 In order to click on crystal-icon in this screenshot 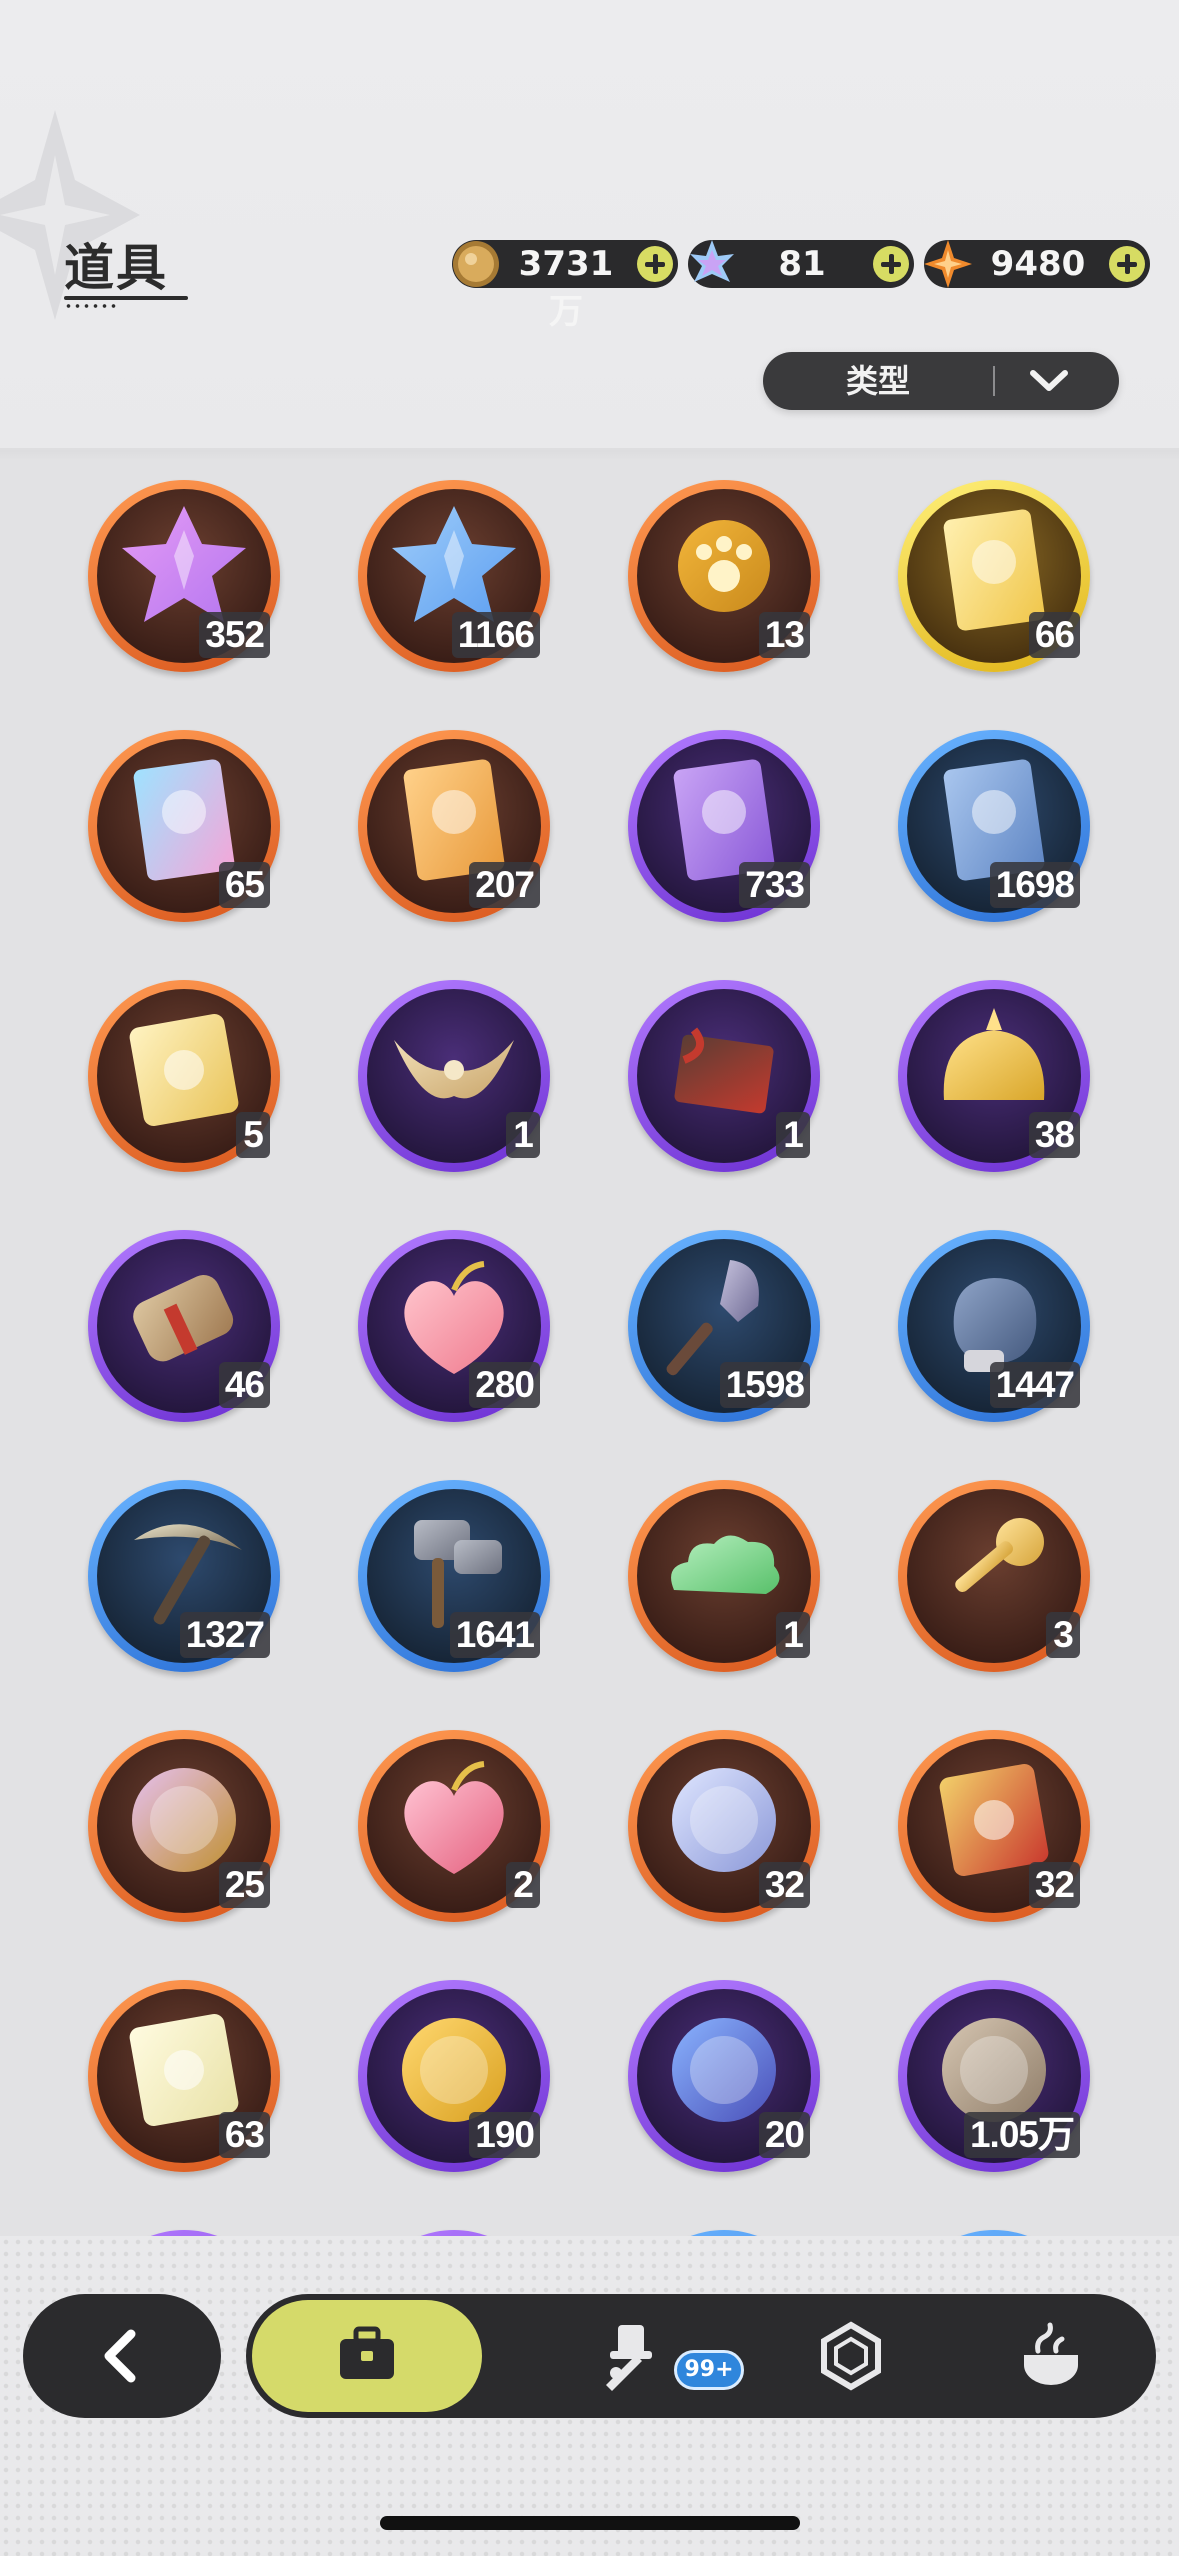, I will do `click(712, 261)`.